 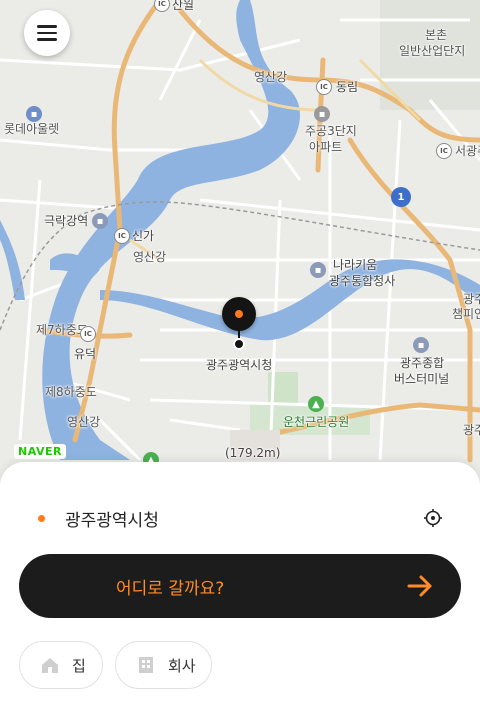 What do you see at coordinates (182, 665) in the screenshot?
I see `shortcut-work-label: 회사` at bounding box center [182, 665].